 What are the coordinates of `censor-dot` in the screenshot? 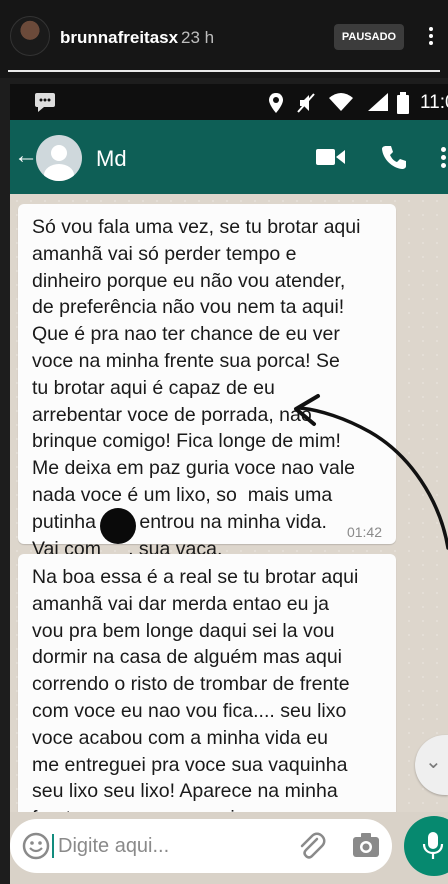 It's located at (118, 526).